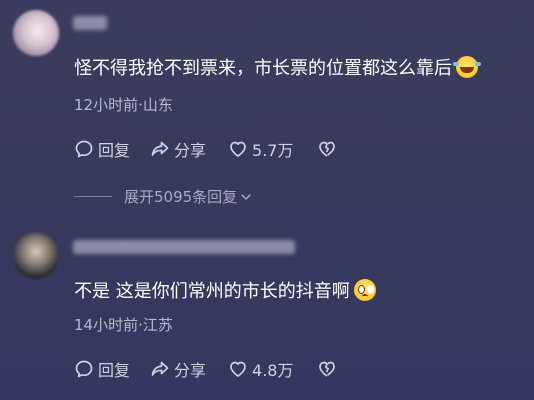 This screenshot has height=400, width=534. I want to click on like-button: 5.7万, so click(260, 149).